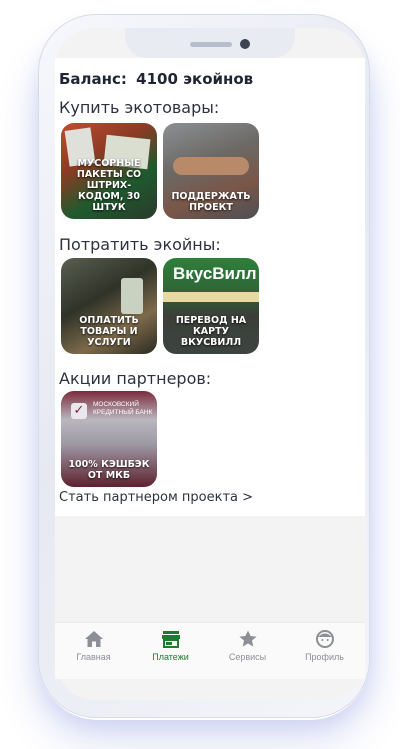  I want to click on tab-label: Главная, so click(93, 657).